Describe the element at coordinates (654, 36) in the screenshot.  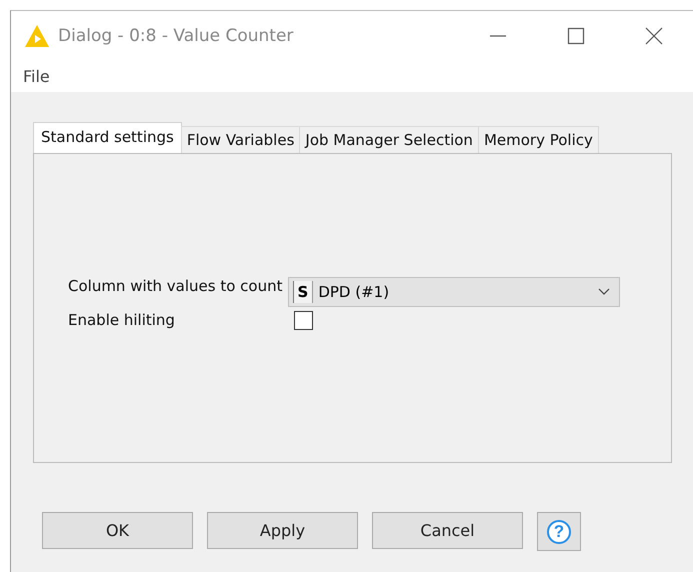
I see `close-icon` at that location.